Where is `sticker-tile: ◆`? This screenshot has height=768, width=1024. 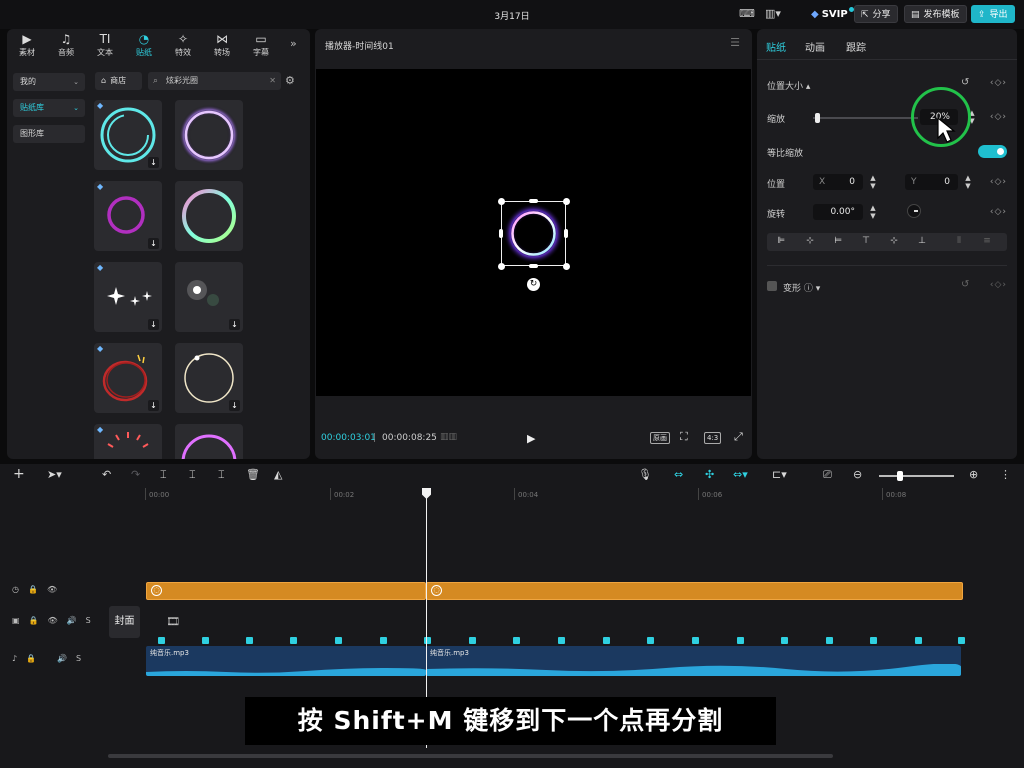
sticker-tile: ◆ is located at coordinates (128, 441).